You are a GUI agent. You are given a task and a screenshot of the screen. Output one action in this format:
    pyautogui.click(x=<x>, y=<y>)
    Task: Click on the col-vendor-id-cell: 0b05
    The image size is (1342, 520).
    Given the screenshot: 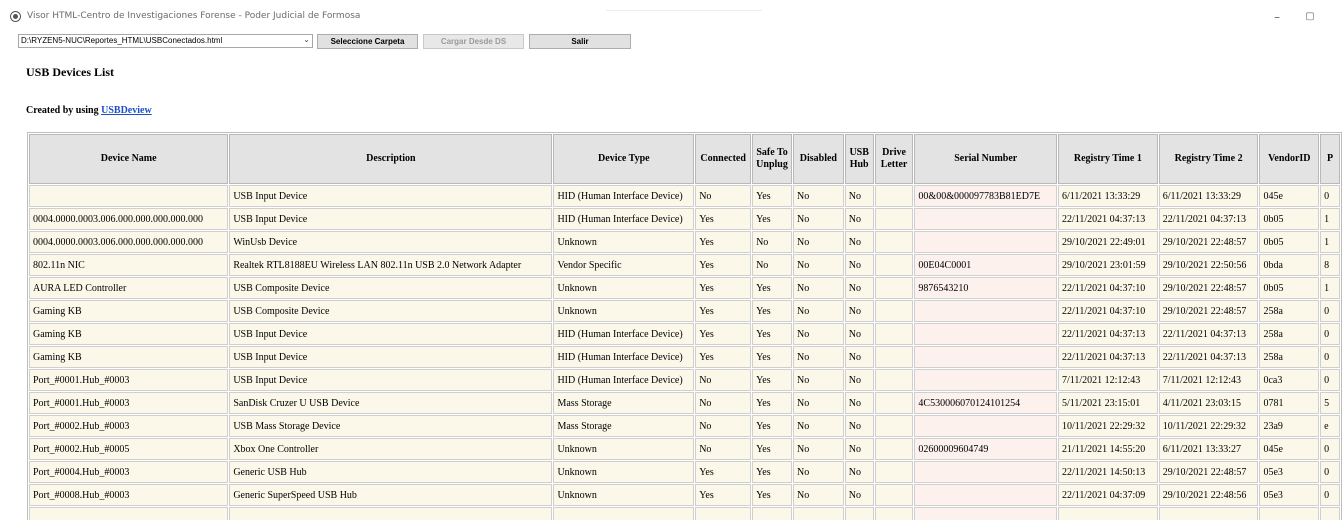 What is the action you would take?
    pyautogui.click(x=1289, y=288)
    